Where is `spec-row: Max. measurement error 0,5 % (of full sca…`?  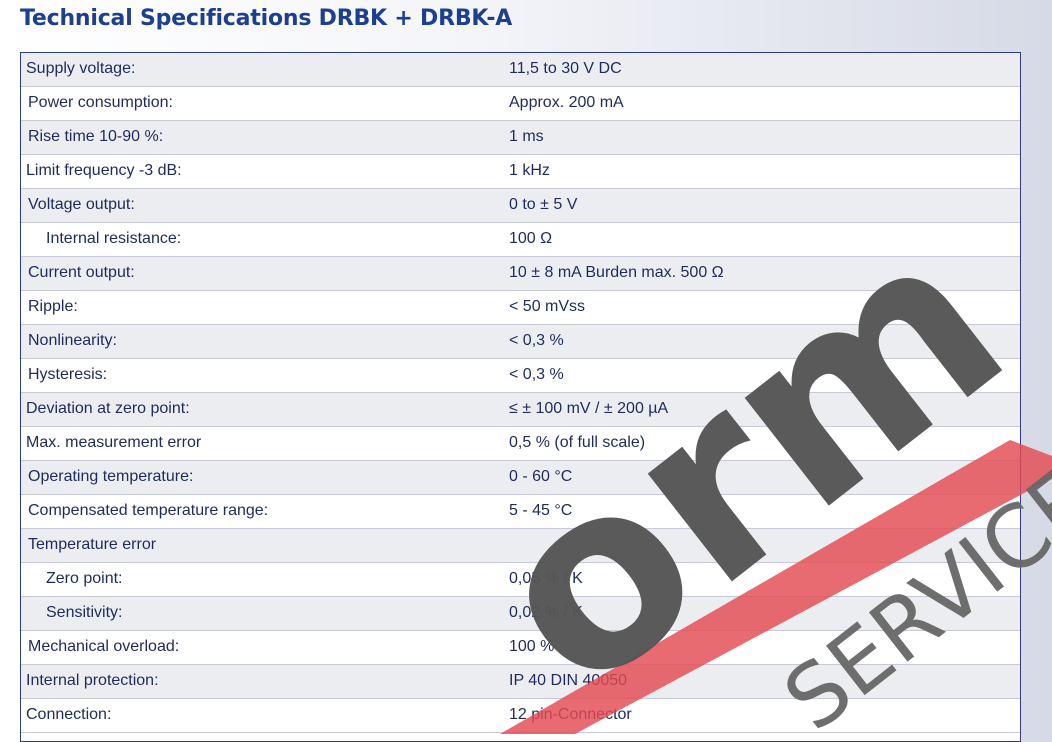 spec-row: Max. measurement error 0,5 % (of full sca… is located at coordinates (520, 444).